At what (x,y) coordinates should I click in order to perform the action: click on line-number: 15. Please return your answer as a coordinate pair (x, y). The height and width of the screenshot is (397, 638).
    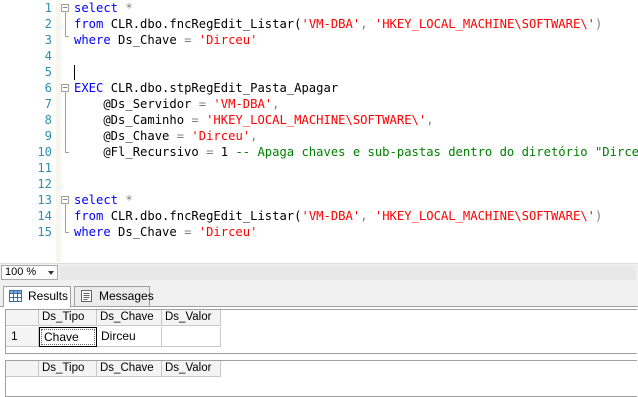
    Looking at the image, I should click on (44, 232).